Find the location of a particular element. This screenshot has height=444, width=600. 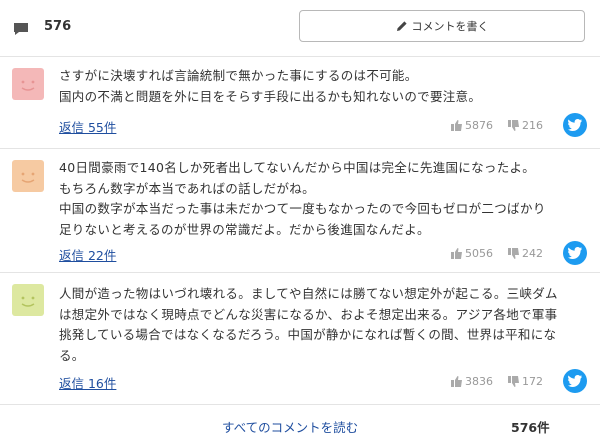

comment-line: 中国の数字が本当だった事は未だかつて一度もなかったので今回もゼロが二つばかり is located at coordinates (302, 208).